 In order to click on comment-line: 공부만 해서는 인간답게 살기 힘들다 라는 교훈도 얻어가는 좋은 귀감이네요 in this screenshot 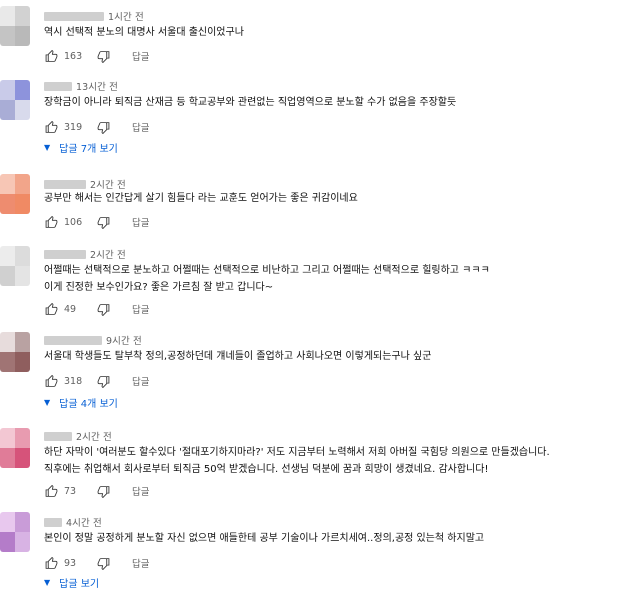, I will do `click(201, 198)`.